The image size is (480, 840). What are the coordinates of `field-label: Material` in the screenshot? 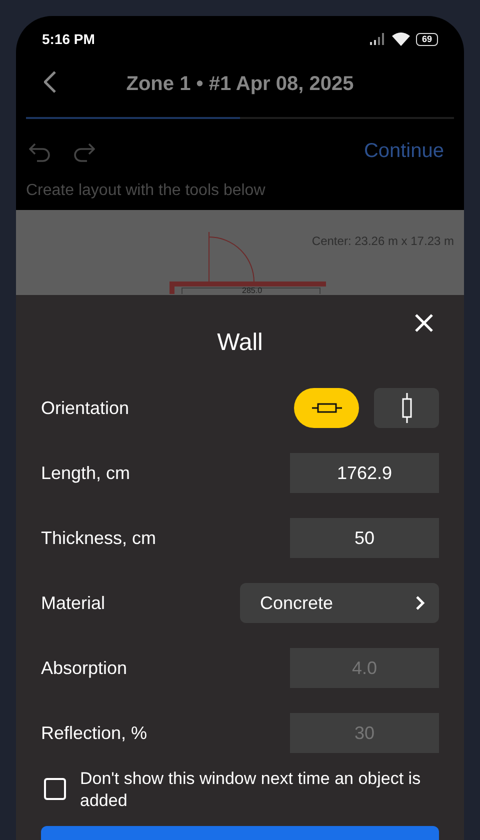 It's located at (73, 603).